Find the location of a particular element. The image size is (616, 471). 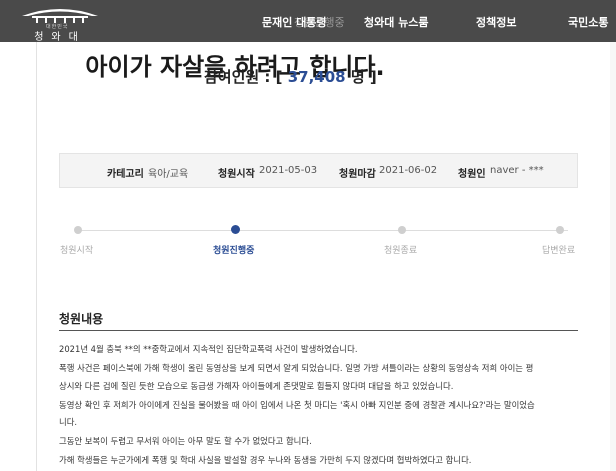

section-divider is located at coordinates (318, 330).